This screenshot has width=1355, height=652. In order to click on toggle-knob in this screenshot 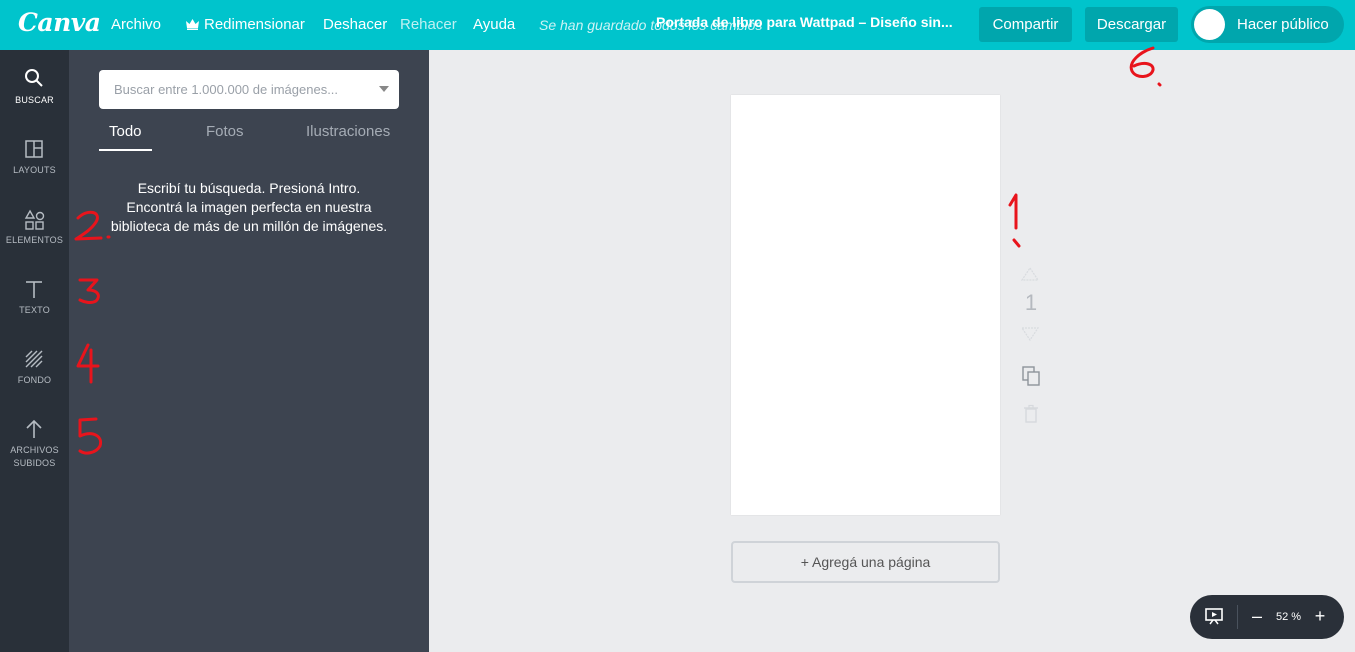, I will do `click(1209, 24)`.